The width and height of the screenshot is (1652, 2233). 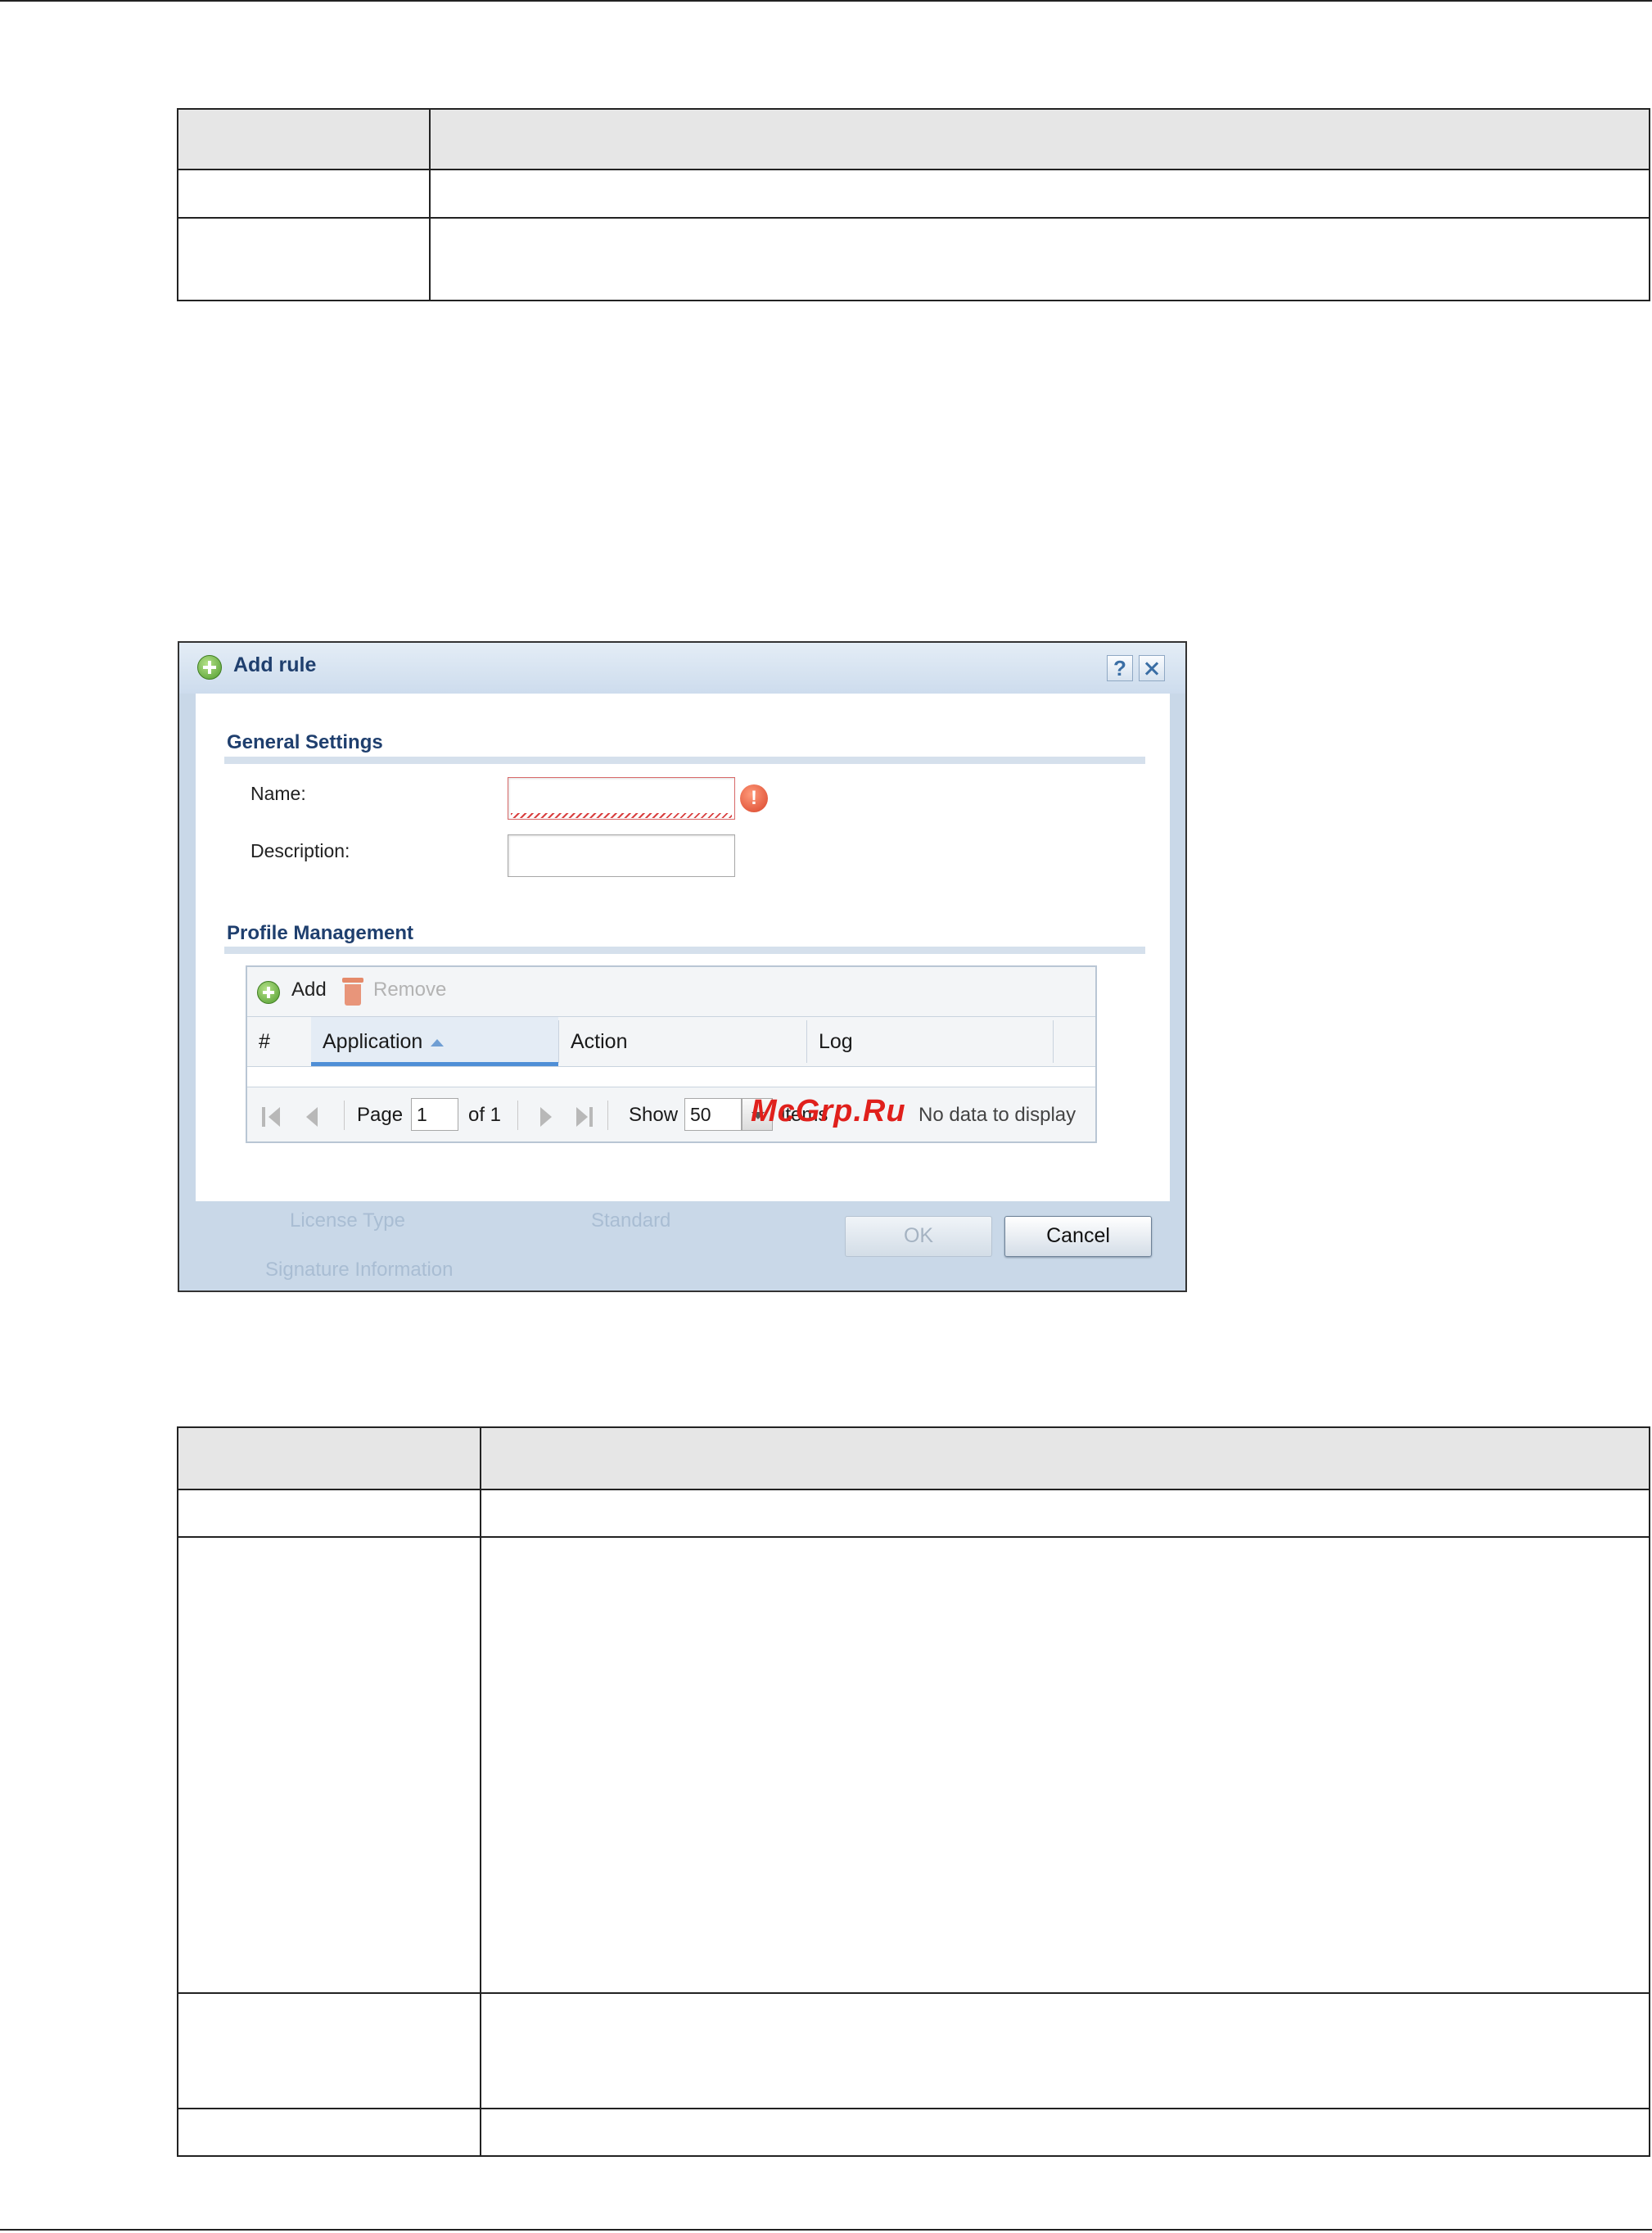 I want to click on last-page-icon, so click(x=583, y=1116).